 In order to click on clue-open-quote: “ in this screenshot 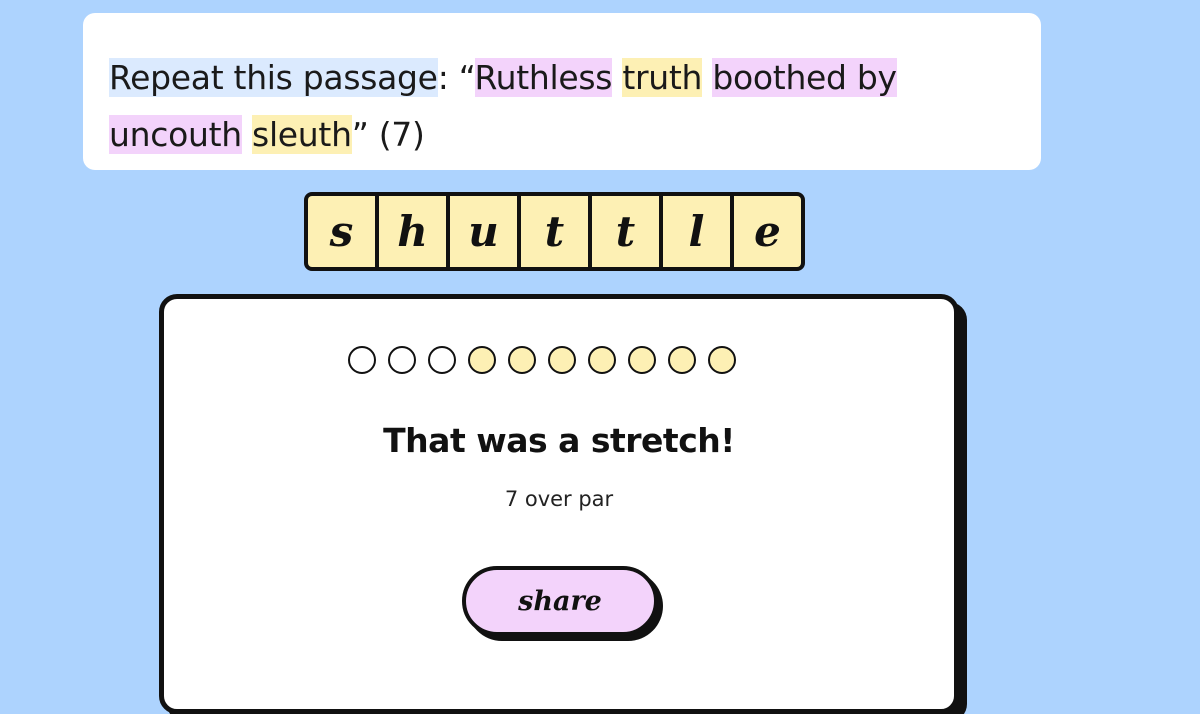, I will do `click(461, 77)`.